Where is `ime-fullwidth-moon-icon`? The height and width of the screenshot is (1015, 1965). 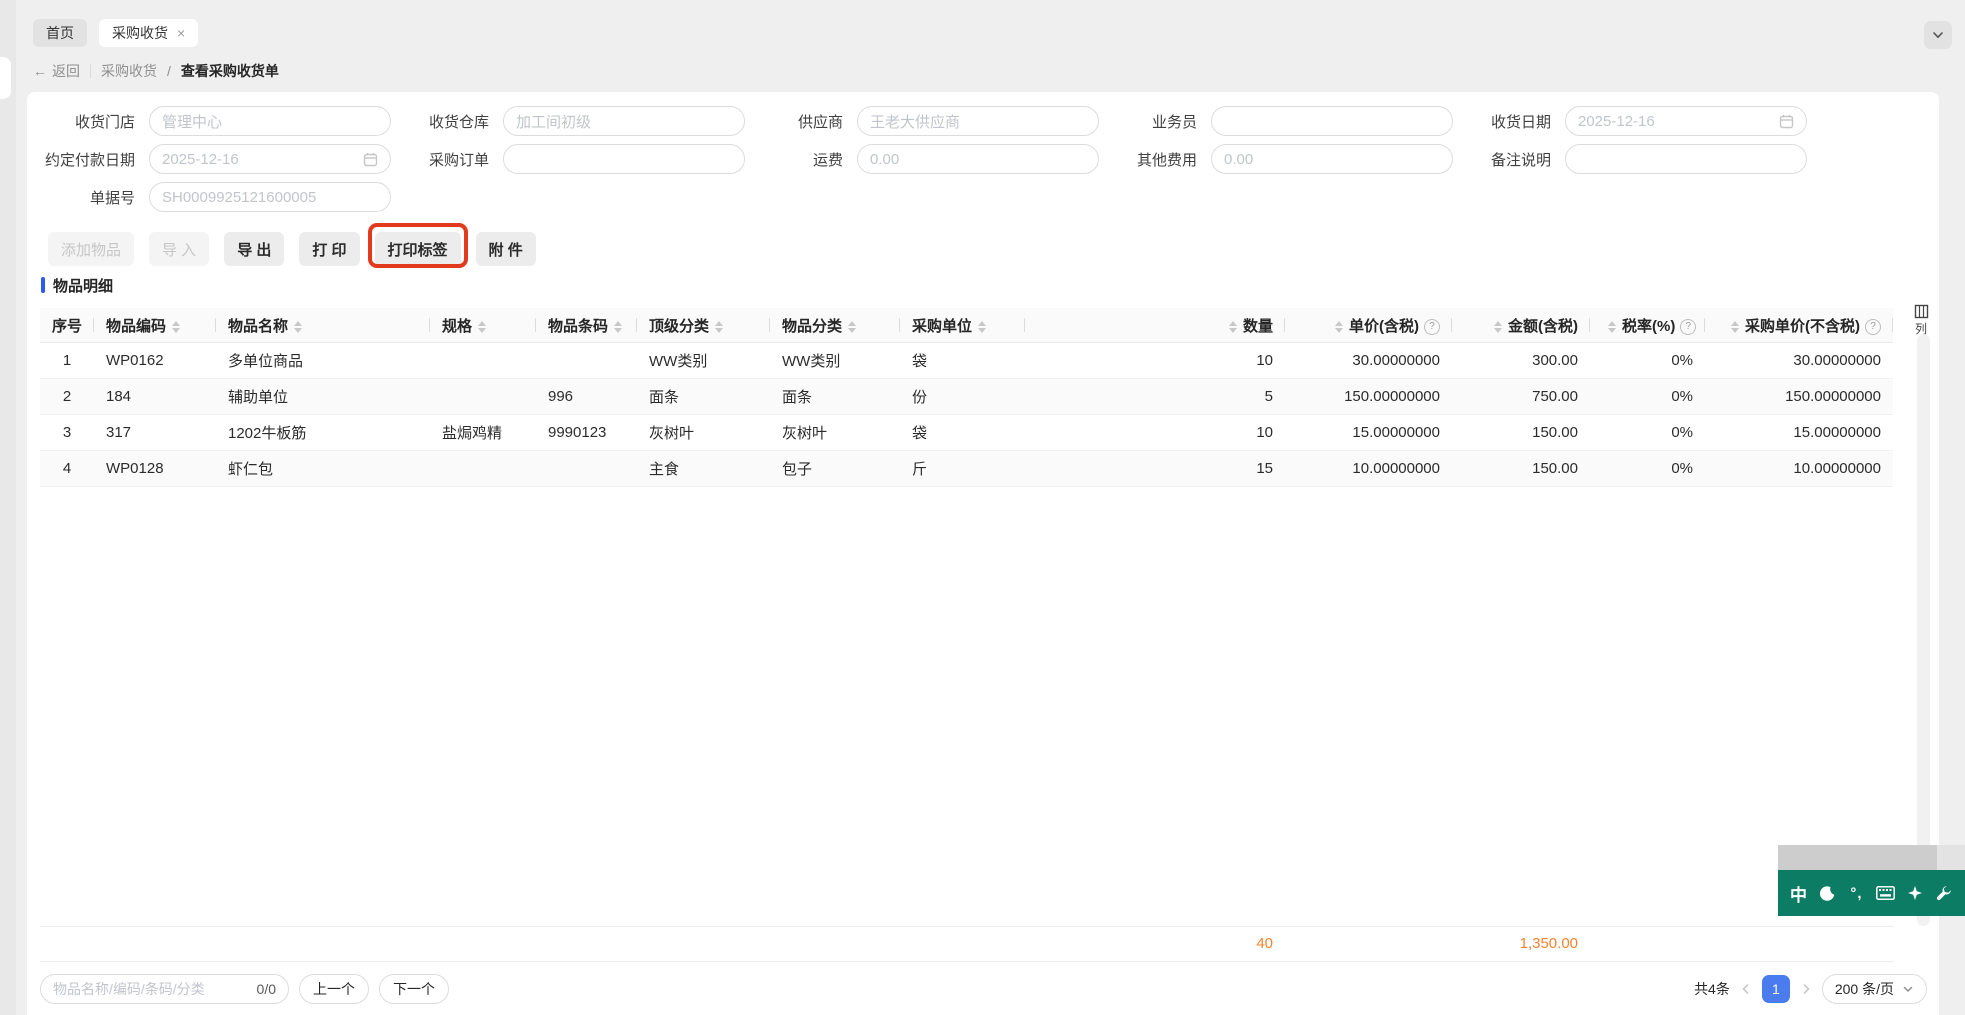
ime-fullwidth-moon-icon is located at coordinates (1827, 893).